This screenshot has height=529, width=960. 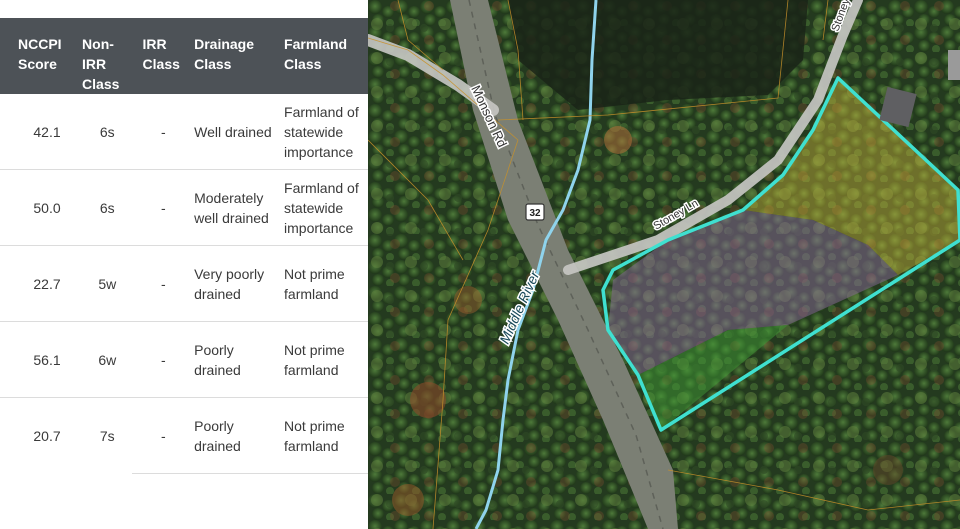 I want to click on cell-nccpi: 22.7, so click(x=38, y=283).